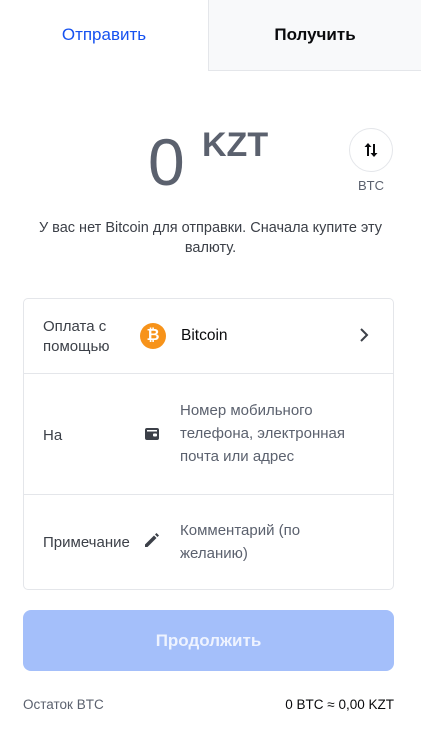 This screenshot has width=421, height=732. Describe the element at coordinates (364, 335) in the screenshot. I see `chevron-right-icon` at that location.